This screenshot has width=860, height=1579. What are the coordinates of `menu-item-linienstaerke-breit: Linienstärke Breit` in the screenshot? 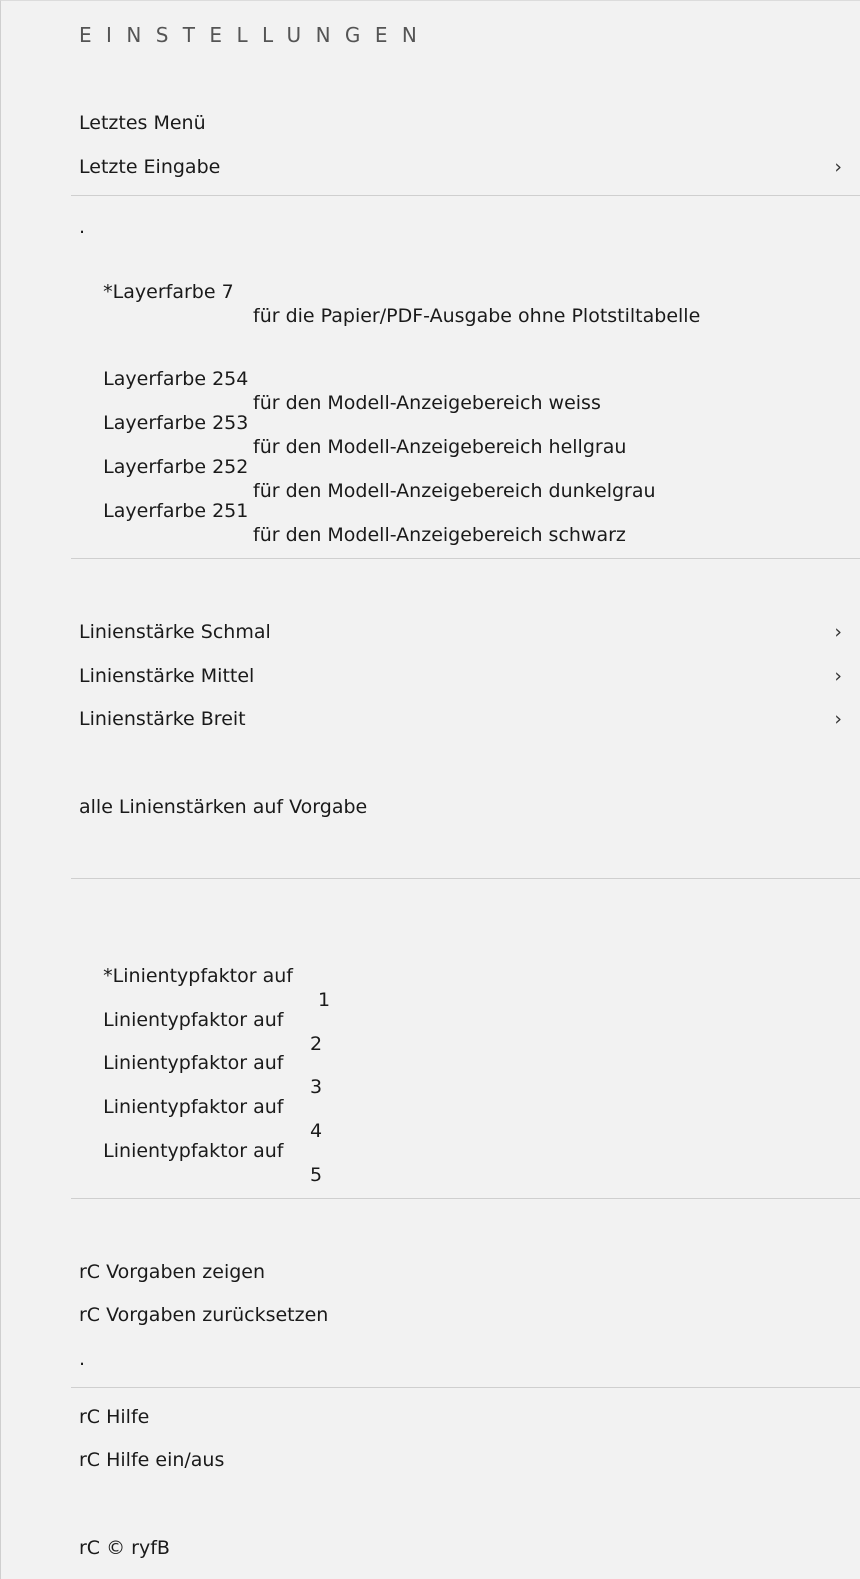 It's located at (162, 719).